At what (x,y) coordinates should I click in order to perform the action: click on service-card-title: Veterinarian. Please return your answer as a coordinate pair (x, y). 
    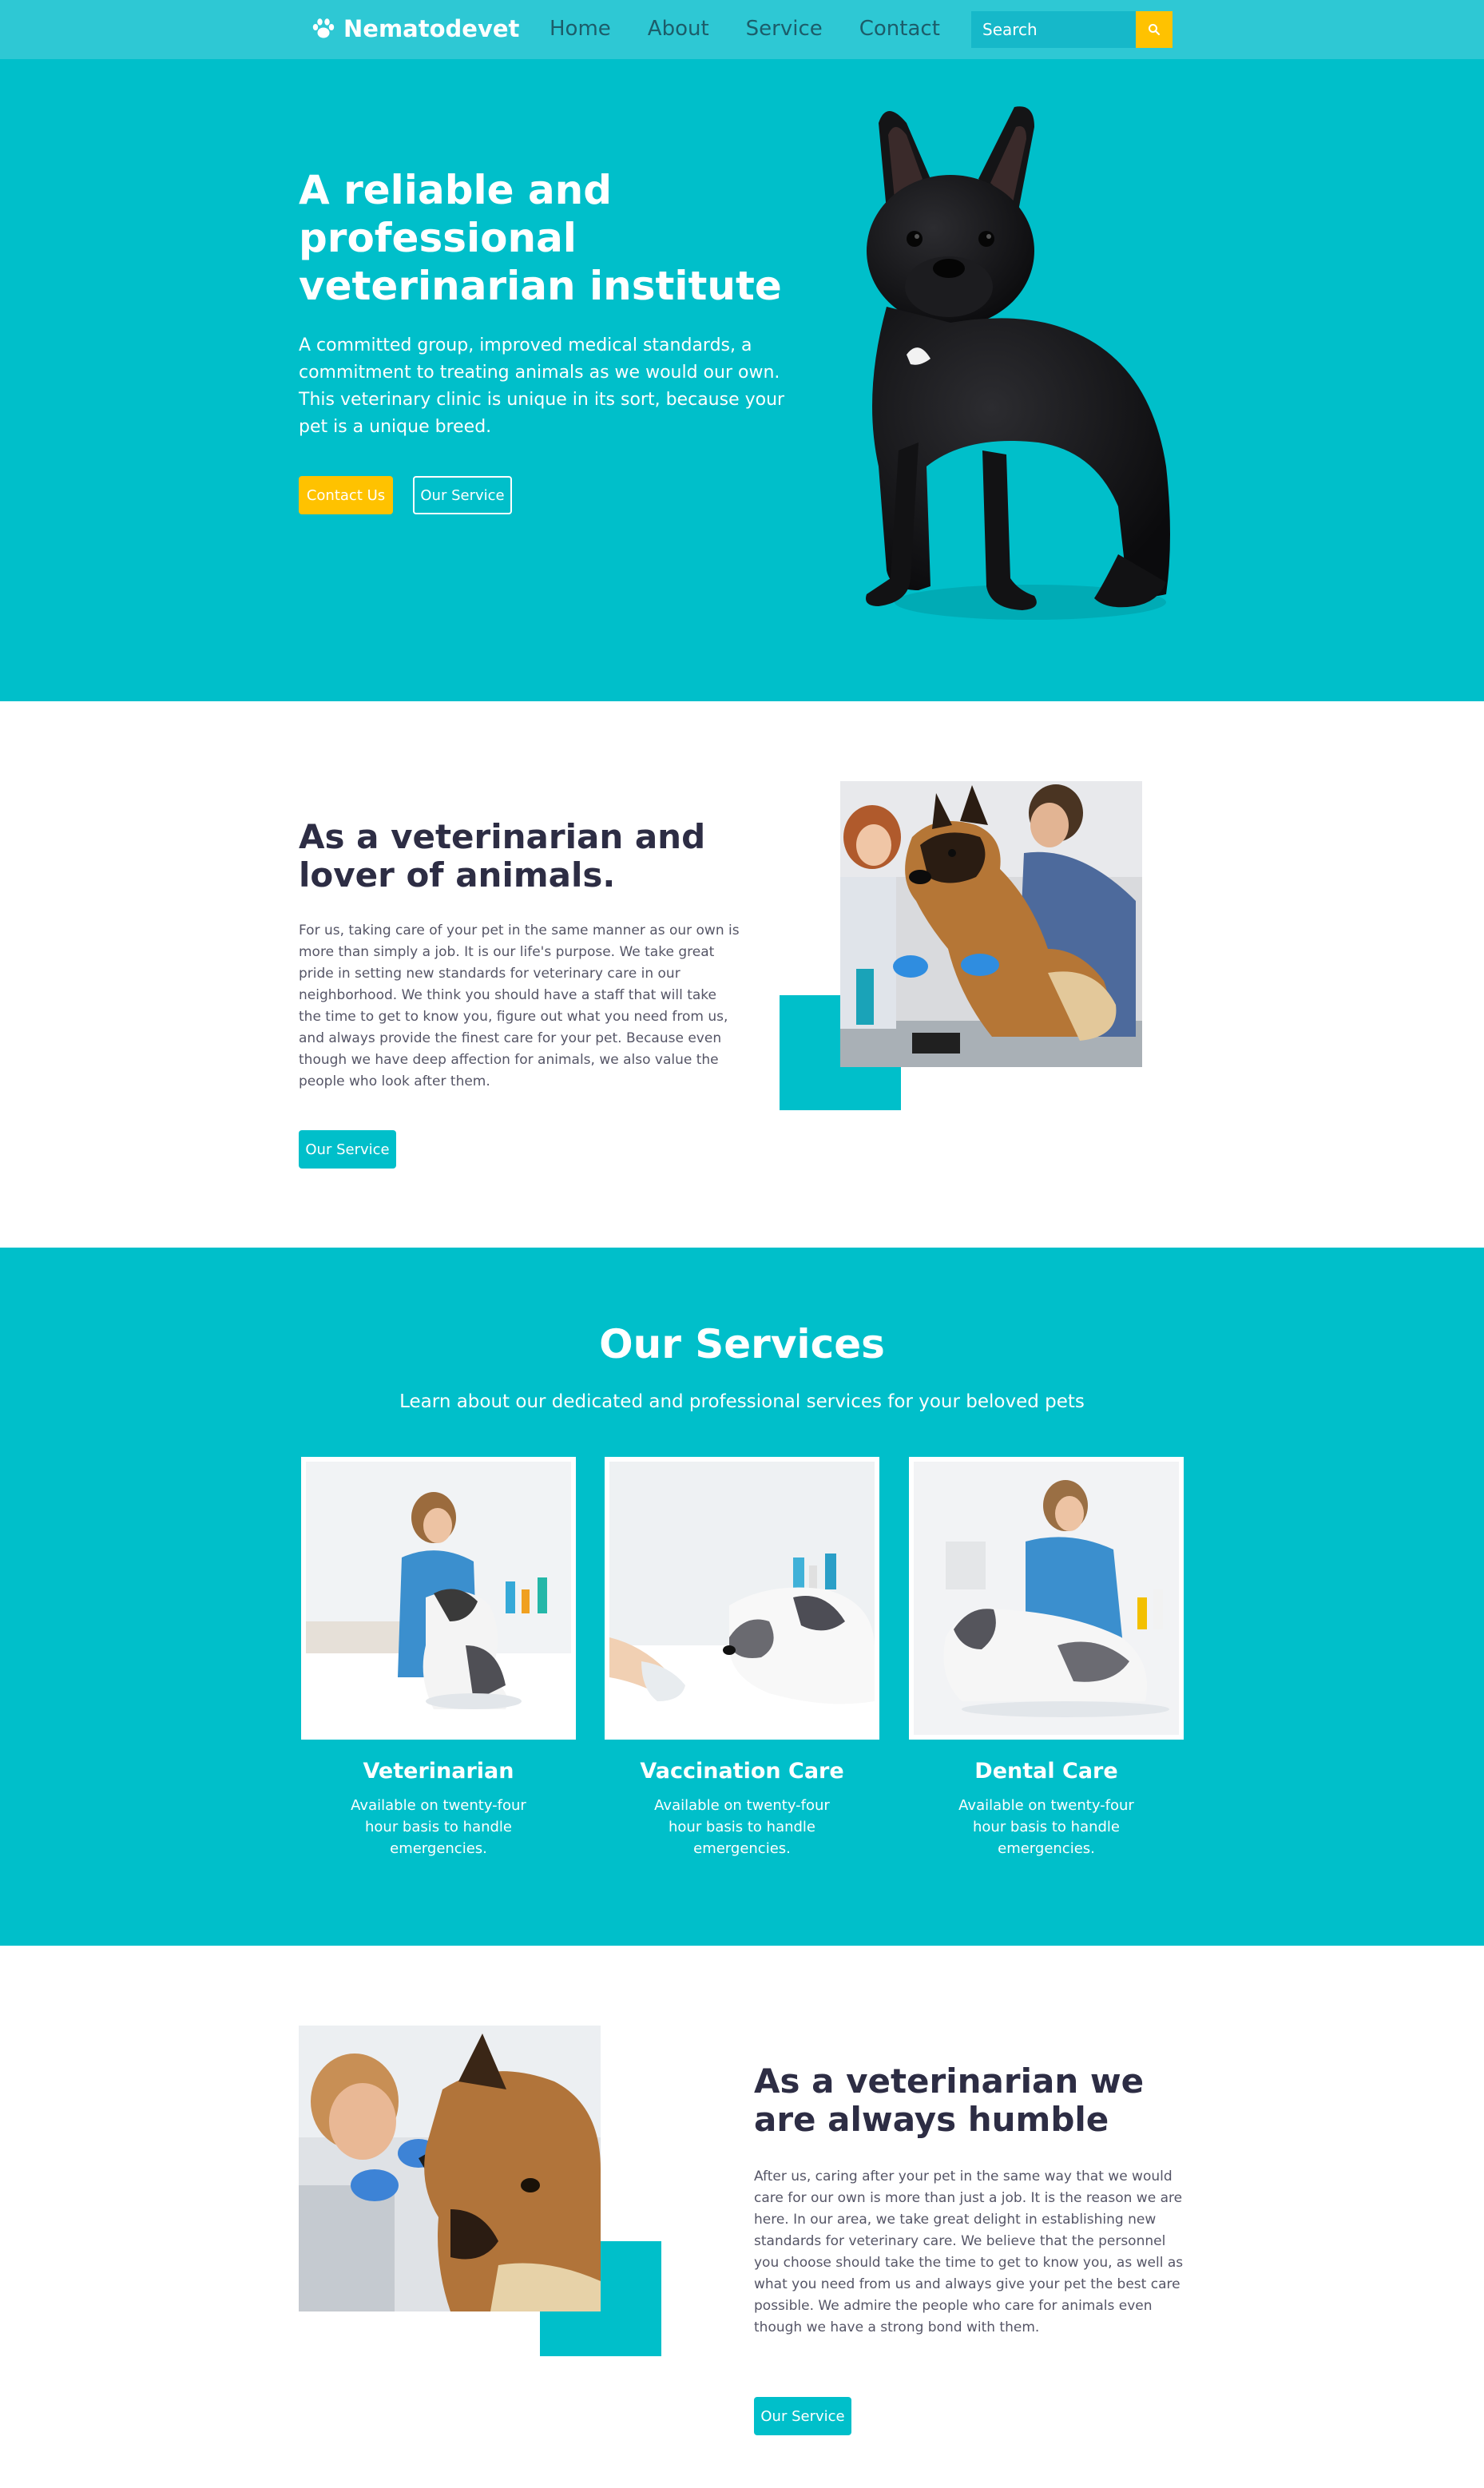
    Looking at the image, I should click on (438, 1771).